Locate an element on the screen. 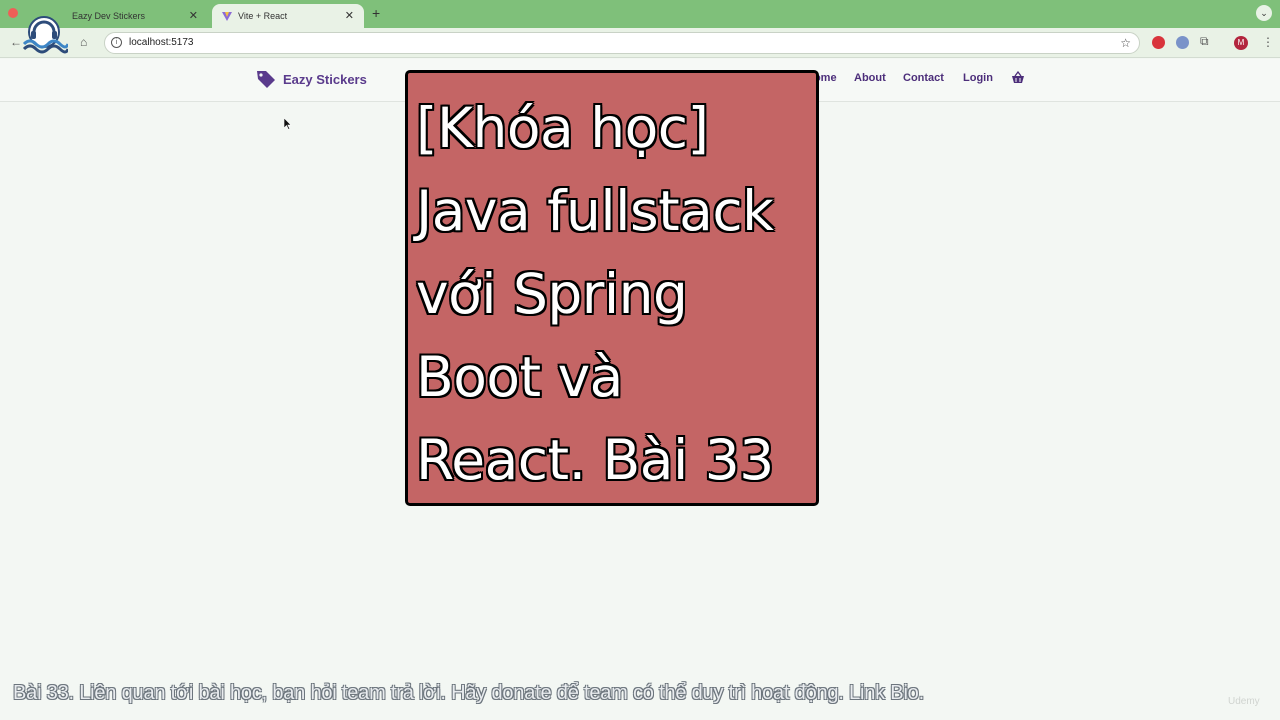 The image size is (1280, 720). banner-line: Boot và is located at coordinates (519, 377).